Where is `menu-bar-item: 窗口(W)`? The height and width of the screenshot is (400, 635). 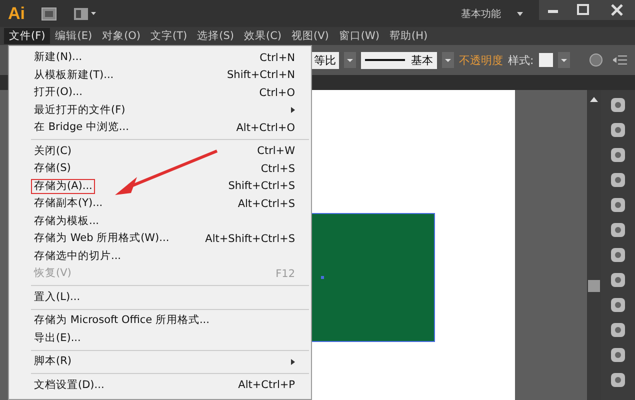 menu-bar-item: 窗口(W) is located at coordinates (359, 36).